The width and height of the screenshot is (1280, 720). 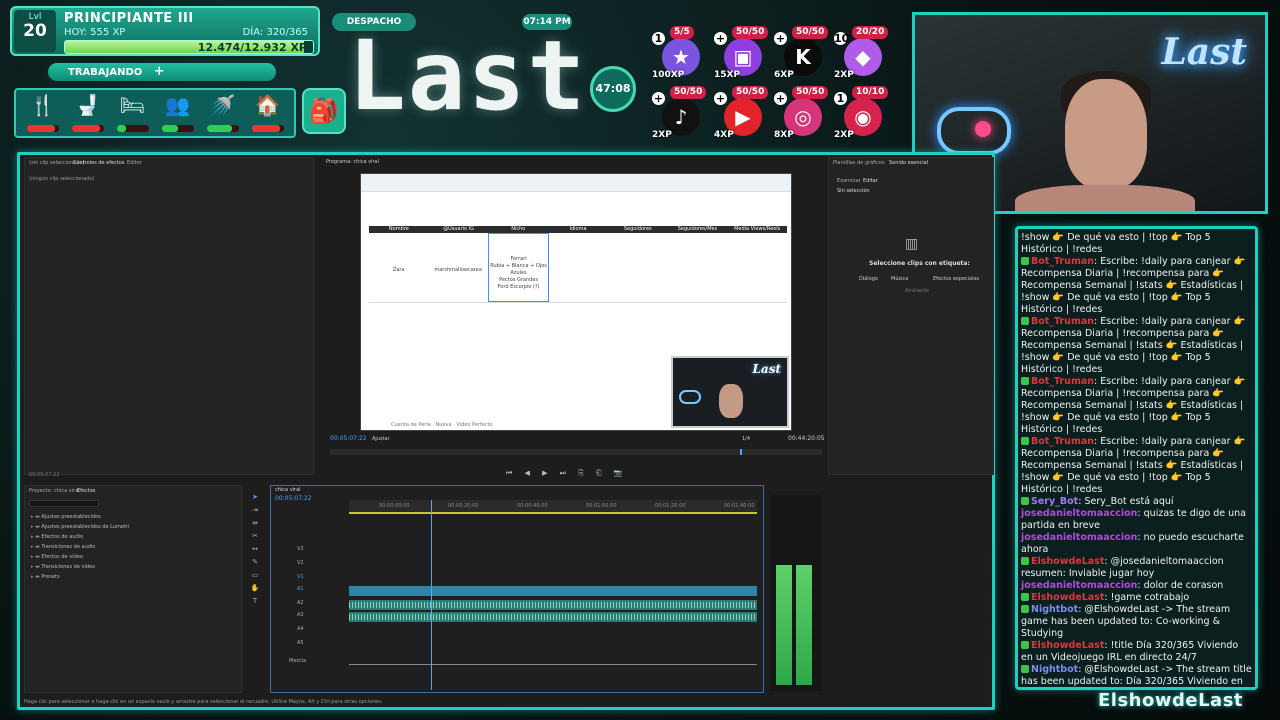 What do you see at coordinates (255, 538) in the screenshot?
I see `razor-tool-icon: ✂` at bounding box center [255, 538].